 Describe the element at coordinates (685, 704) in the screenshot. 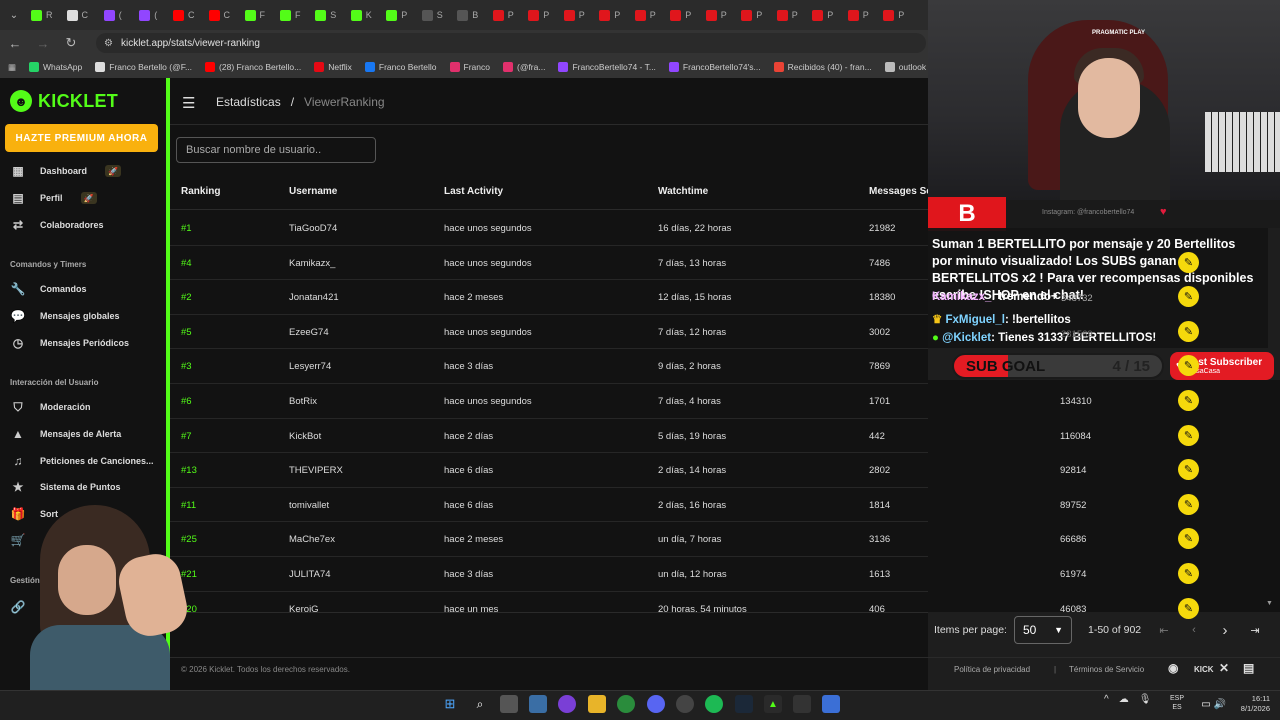

I see `app2-icon` at that location.